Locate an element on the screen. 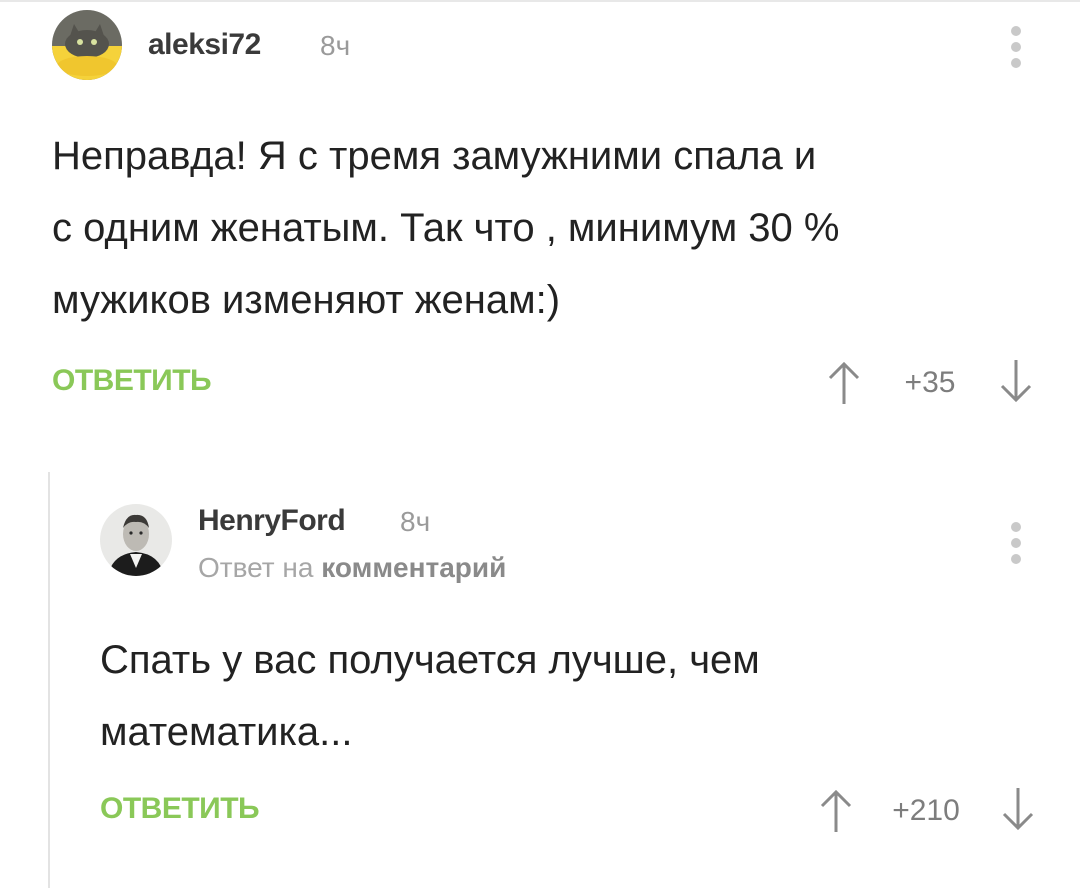 This screenshot has height=888, width=1080. comment-line: Спать у вас получается лучше, чем is located at coordinates (430, 660).